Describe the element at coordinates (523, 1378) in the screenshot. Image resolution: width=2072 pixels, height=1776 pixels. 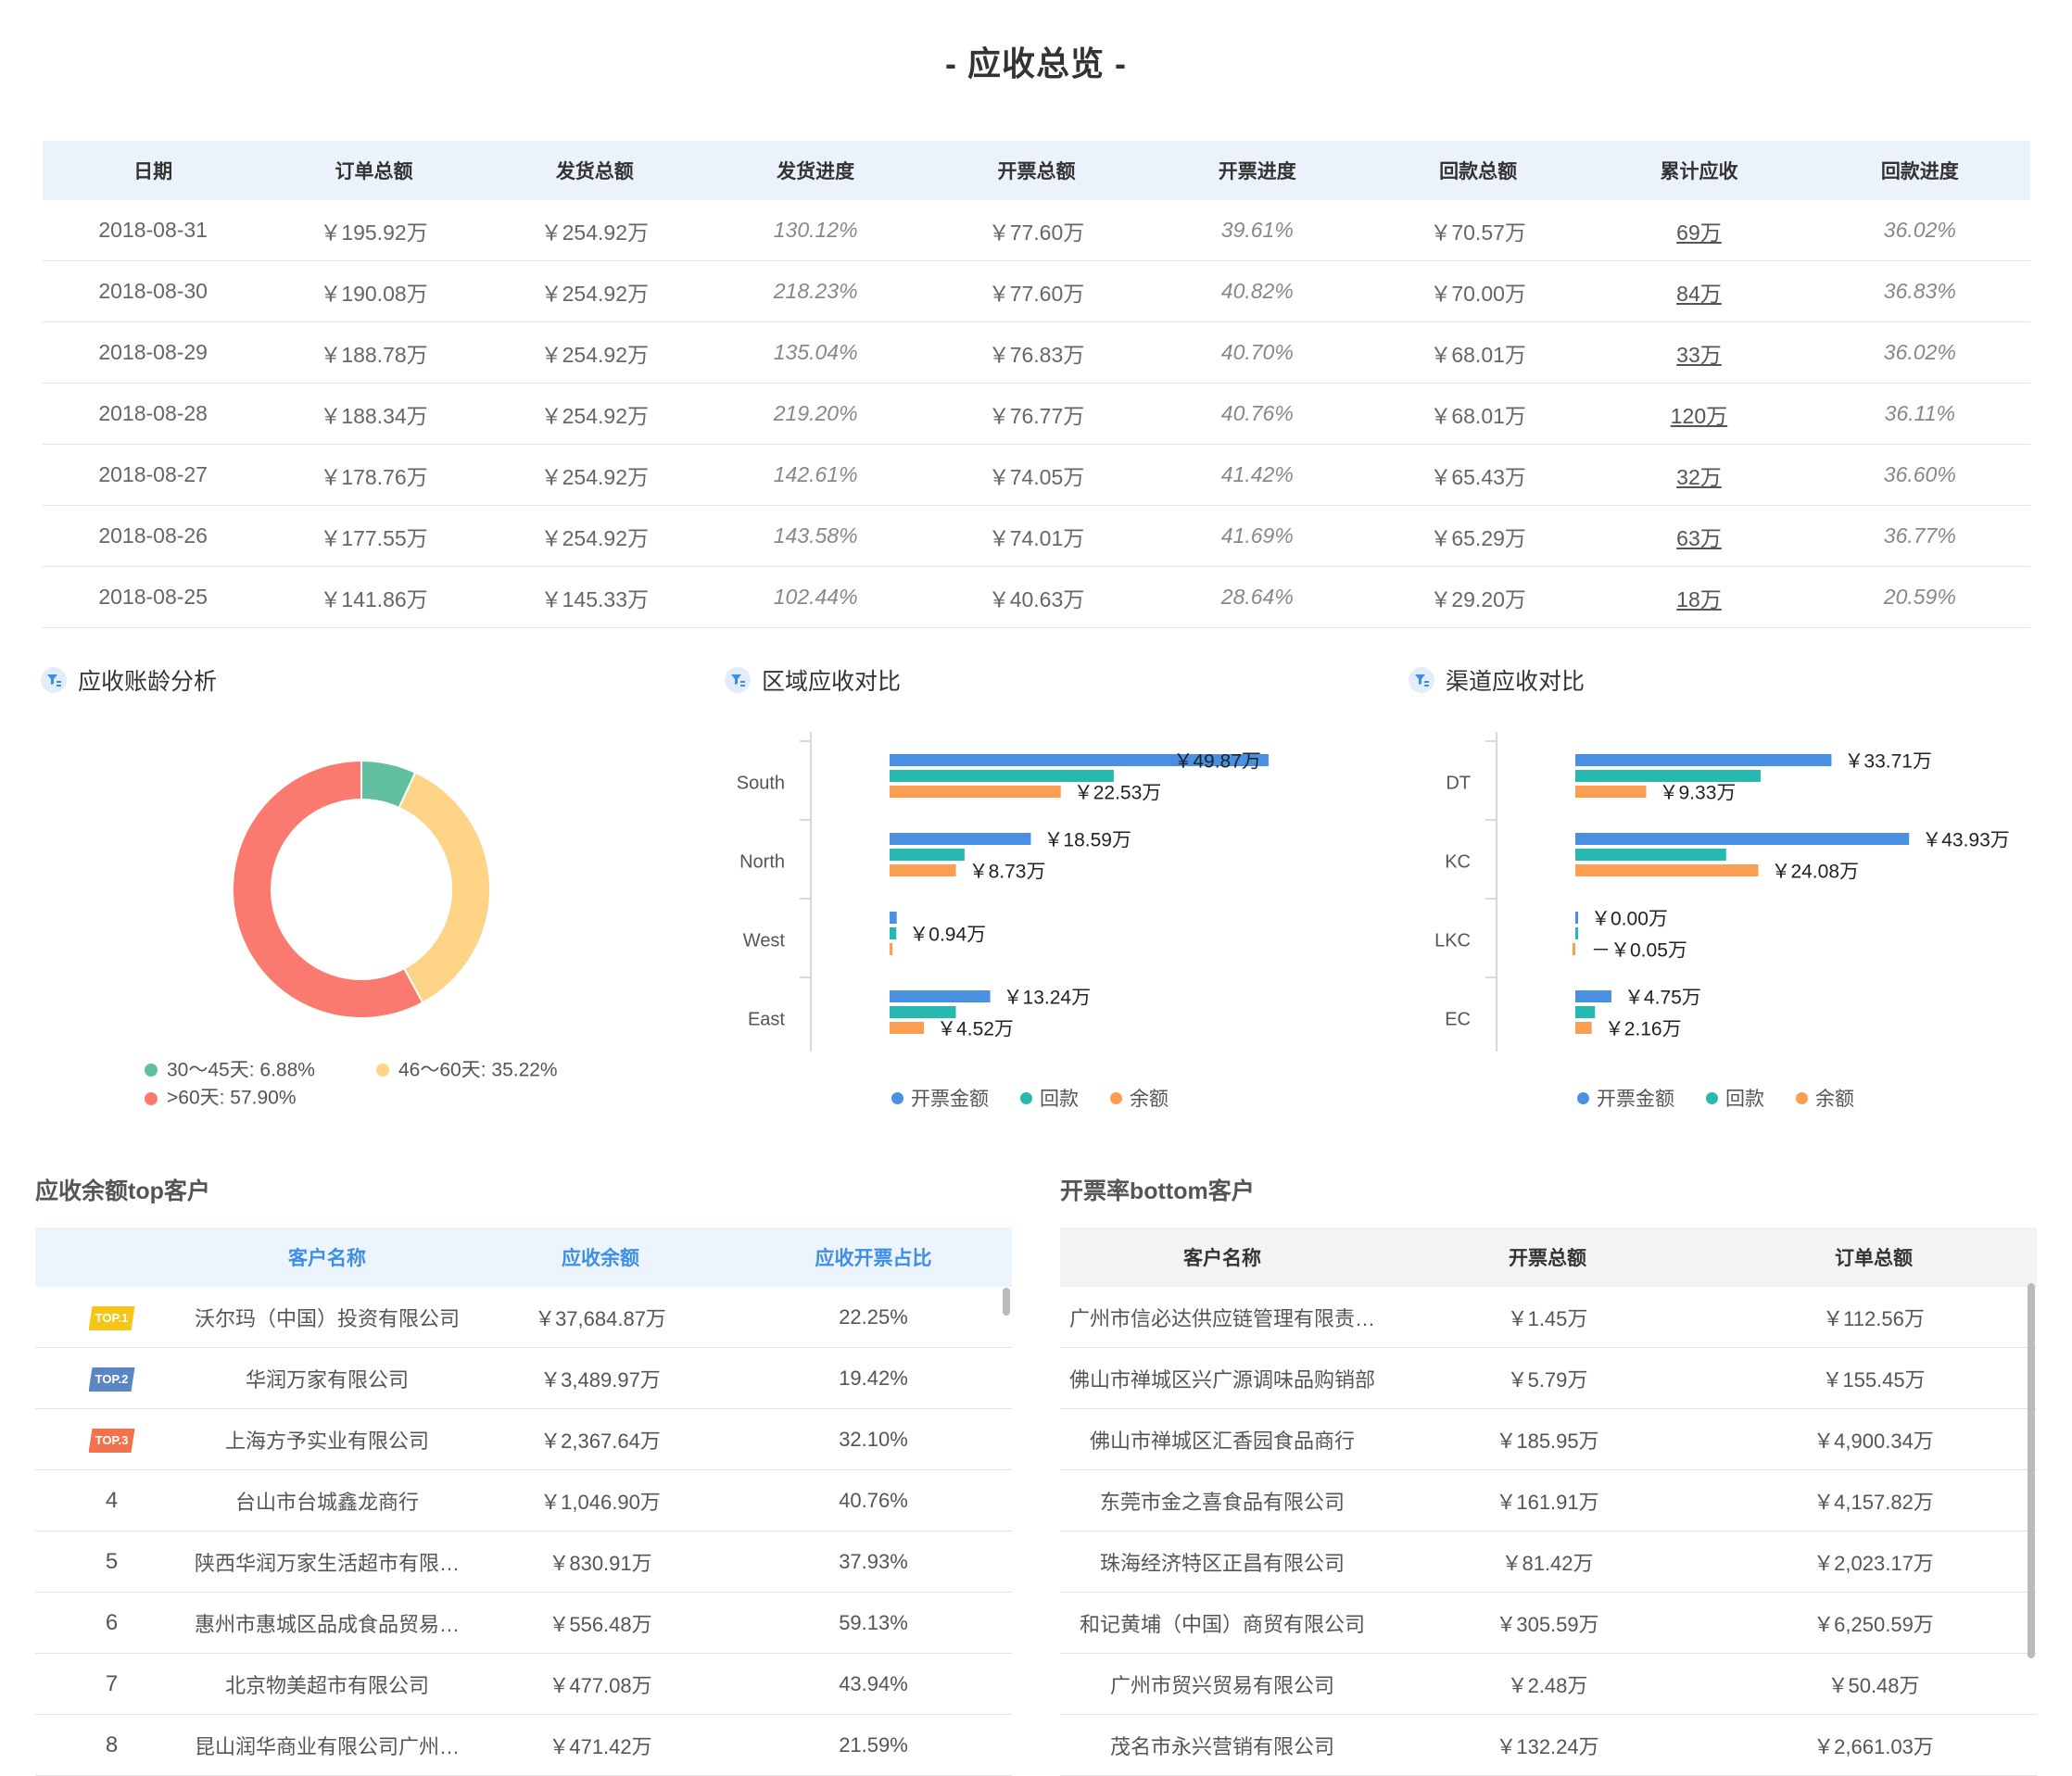
I see `table-row: TOP.2 华润万家有限公司 ￥3,489.97万 19.42%` at that location.